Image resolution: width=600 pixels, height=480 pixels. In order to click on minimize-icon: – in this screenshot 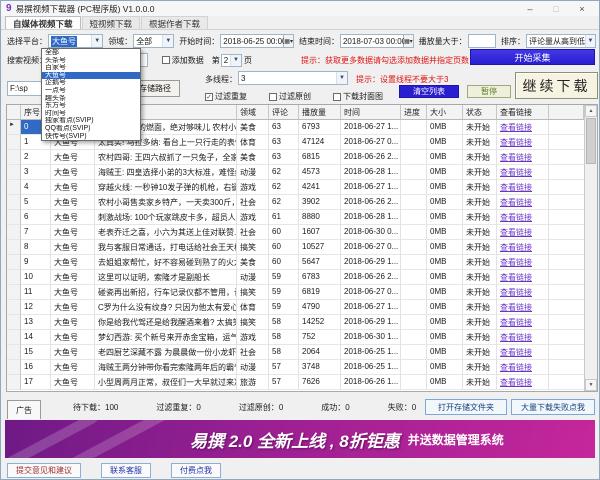, I will do `click(530, 9)`.